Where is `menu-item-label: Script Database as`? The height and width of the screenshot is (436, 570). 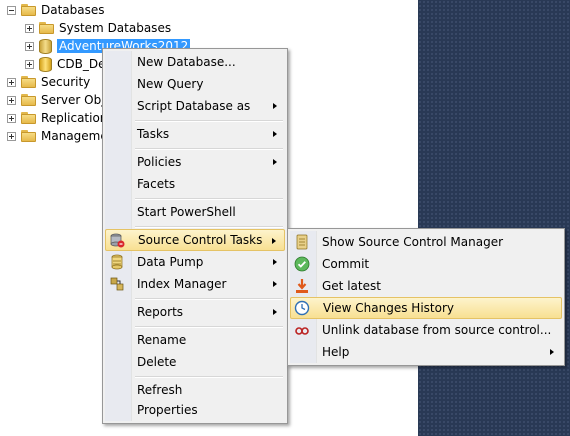
menu-item-label: Script Database as is located at coordinates (194, 106).